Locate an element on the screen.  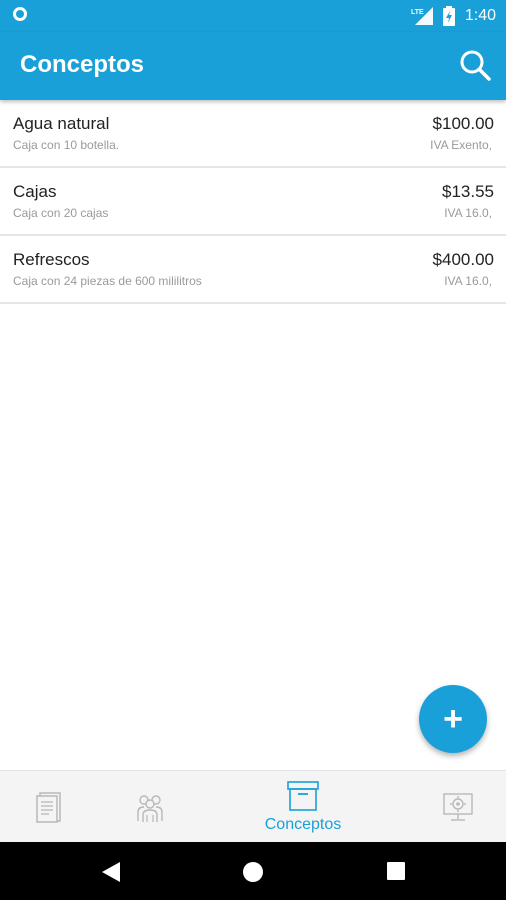
home-icon is located at coordinates (253, 872).